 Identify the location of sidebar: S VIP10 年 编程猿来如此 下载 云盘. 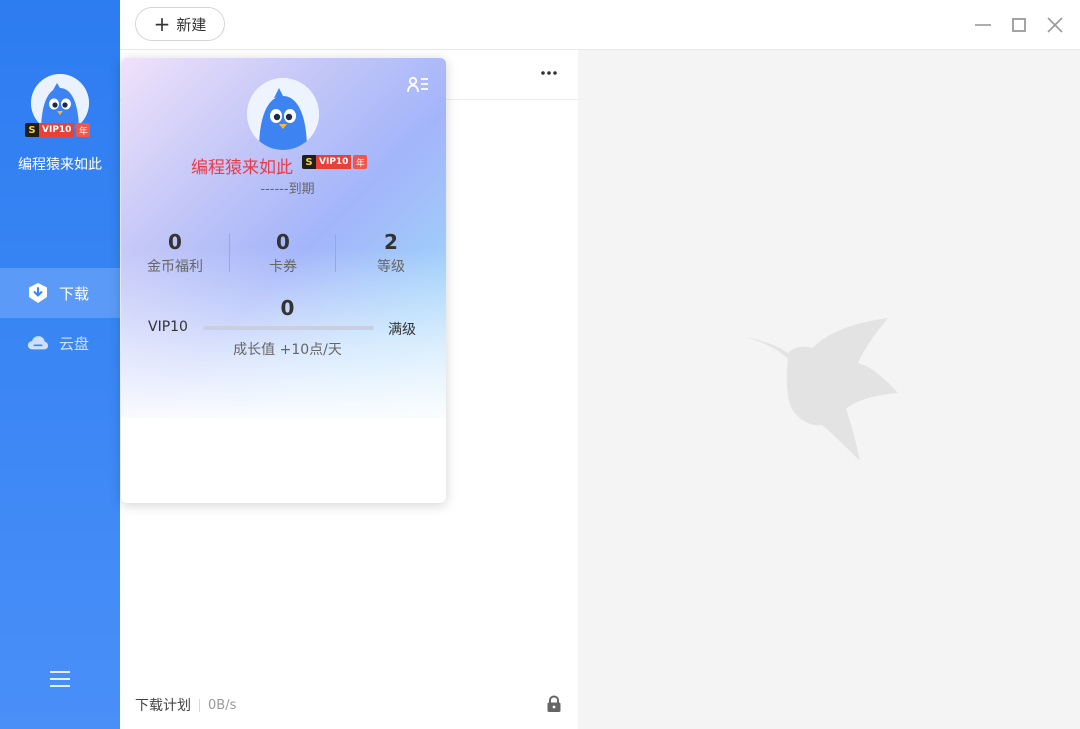
(60, 364).